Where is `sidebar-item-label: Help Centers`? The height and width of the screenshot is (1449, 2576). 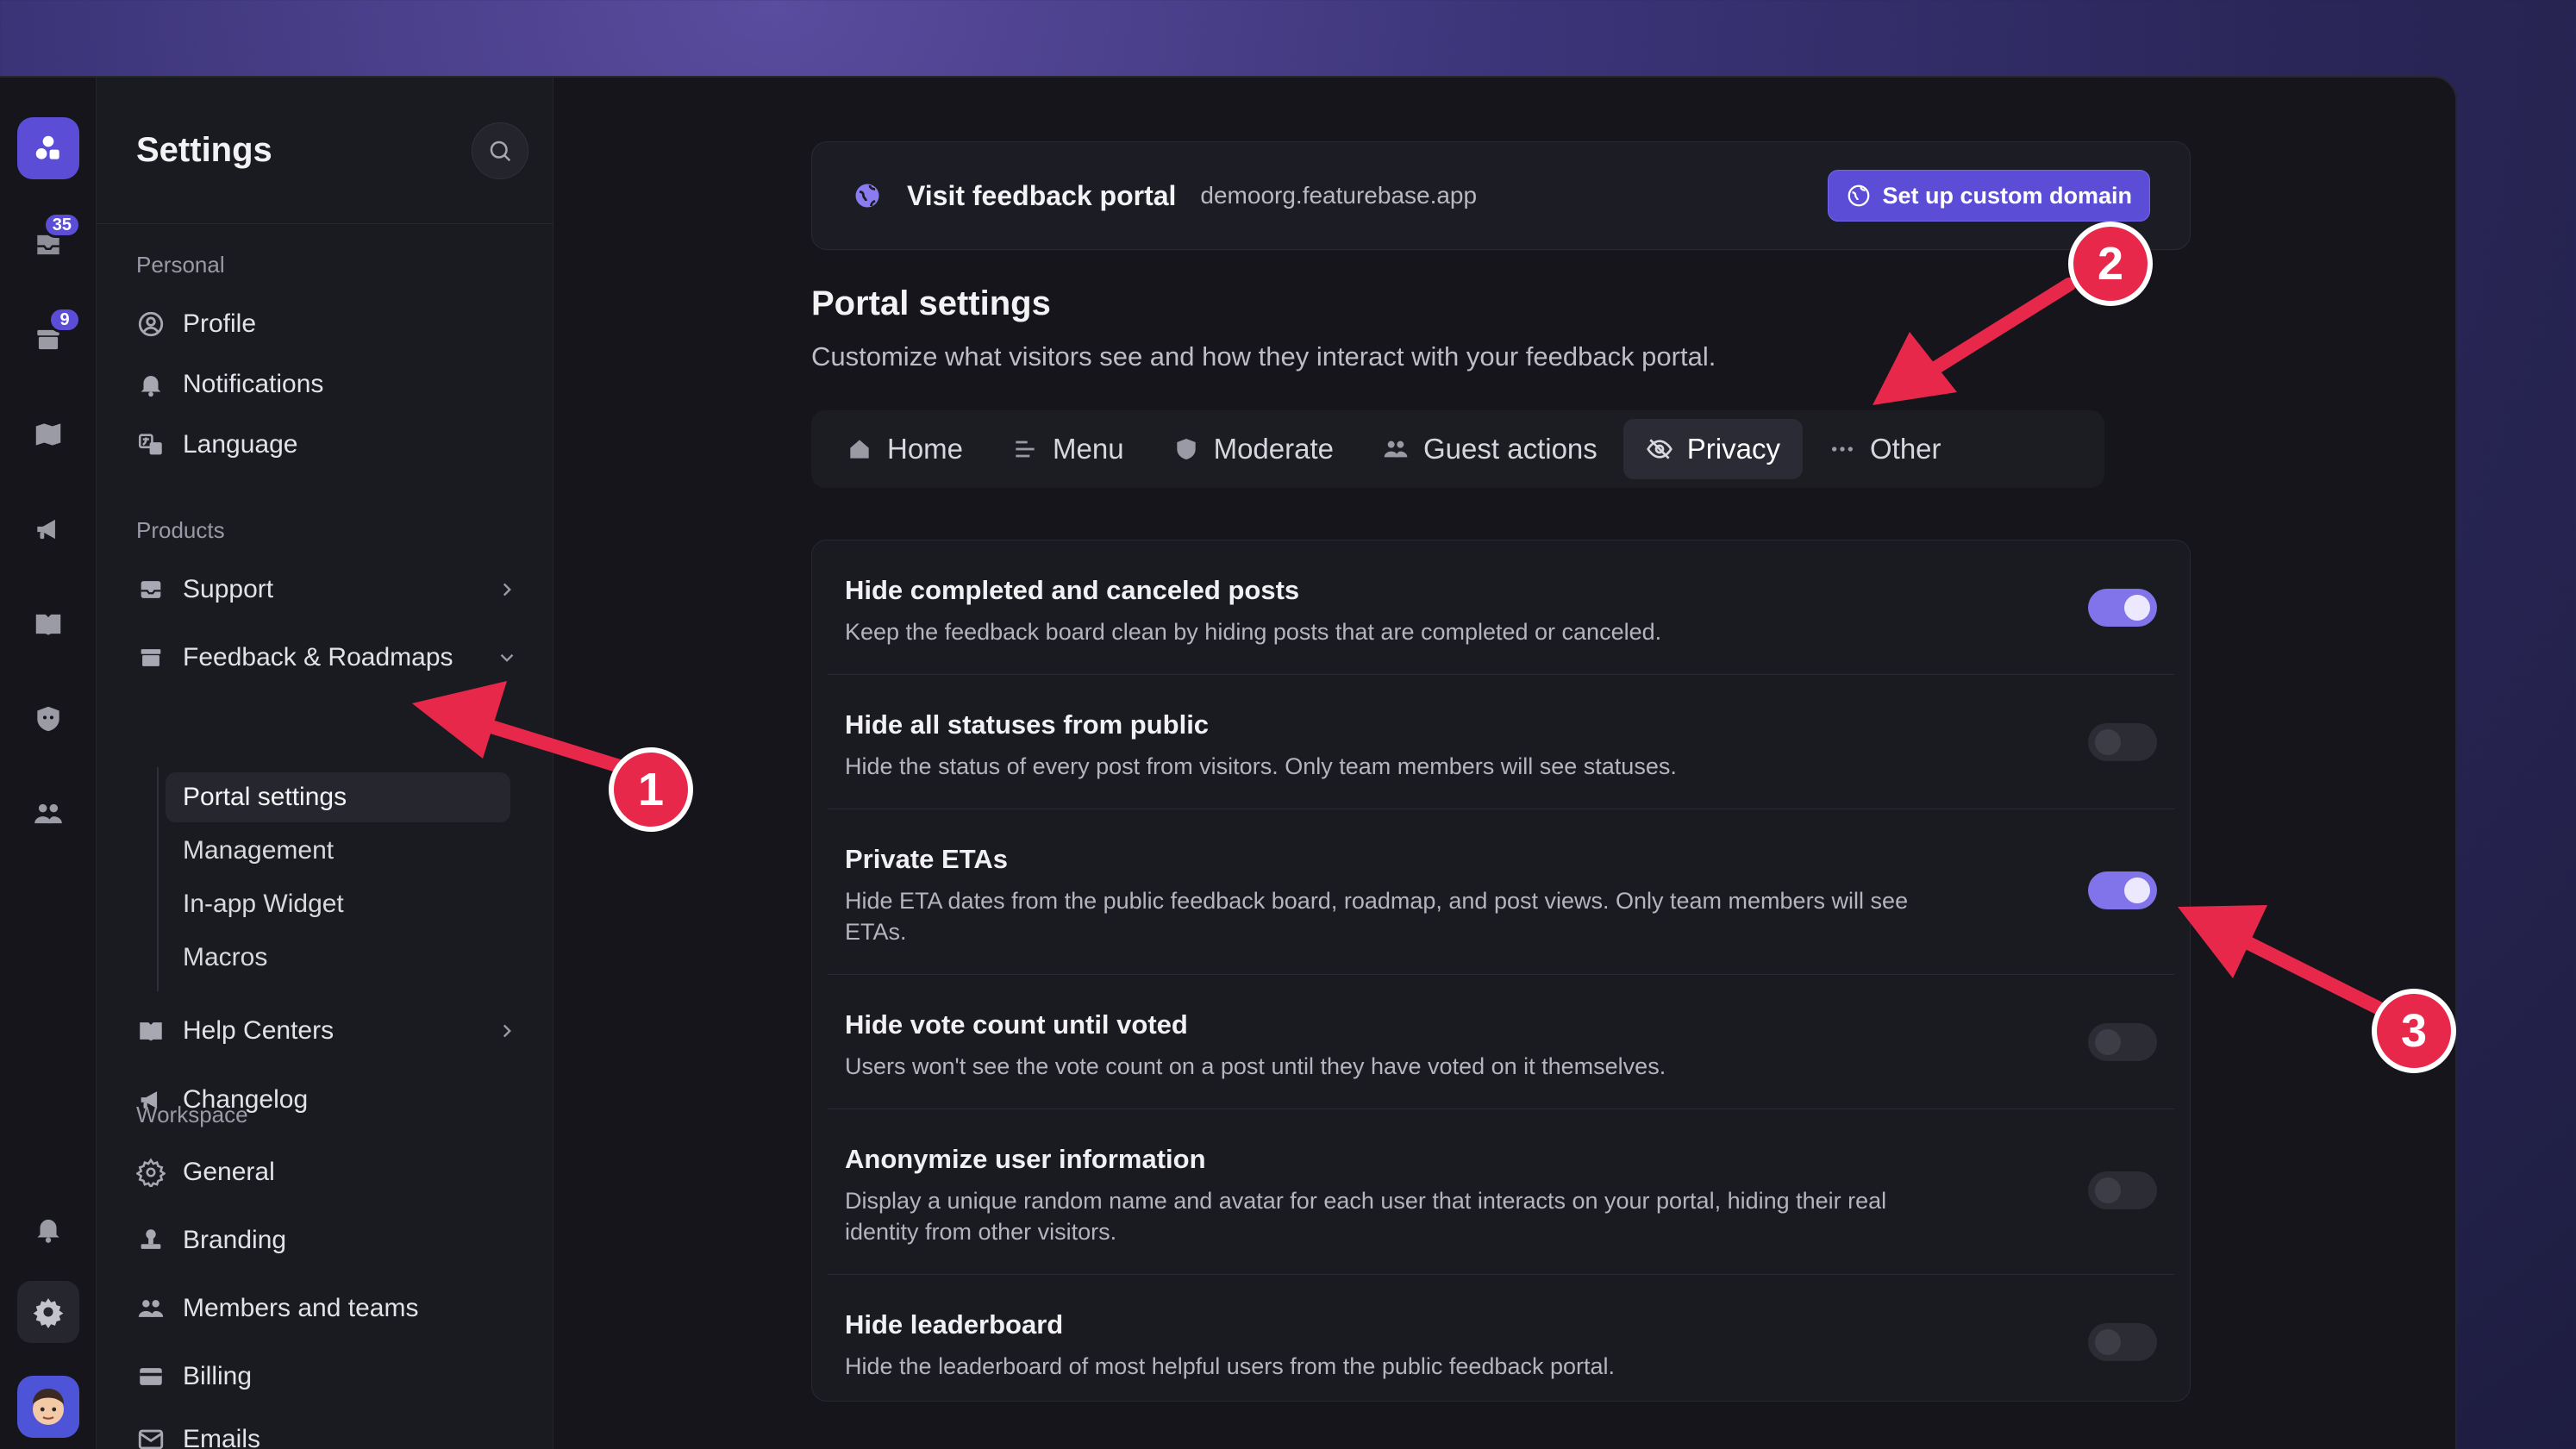
sidebar-item-label: Help Centers is located at coordinates (259, 1030).